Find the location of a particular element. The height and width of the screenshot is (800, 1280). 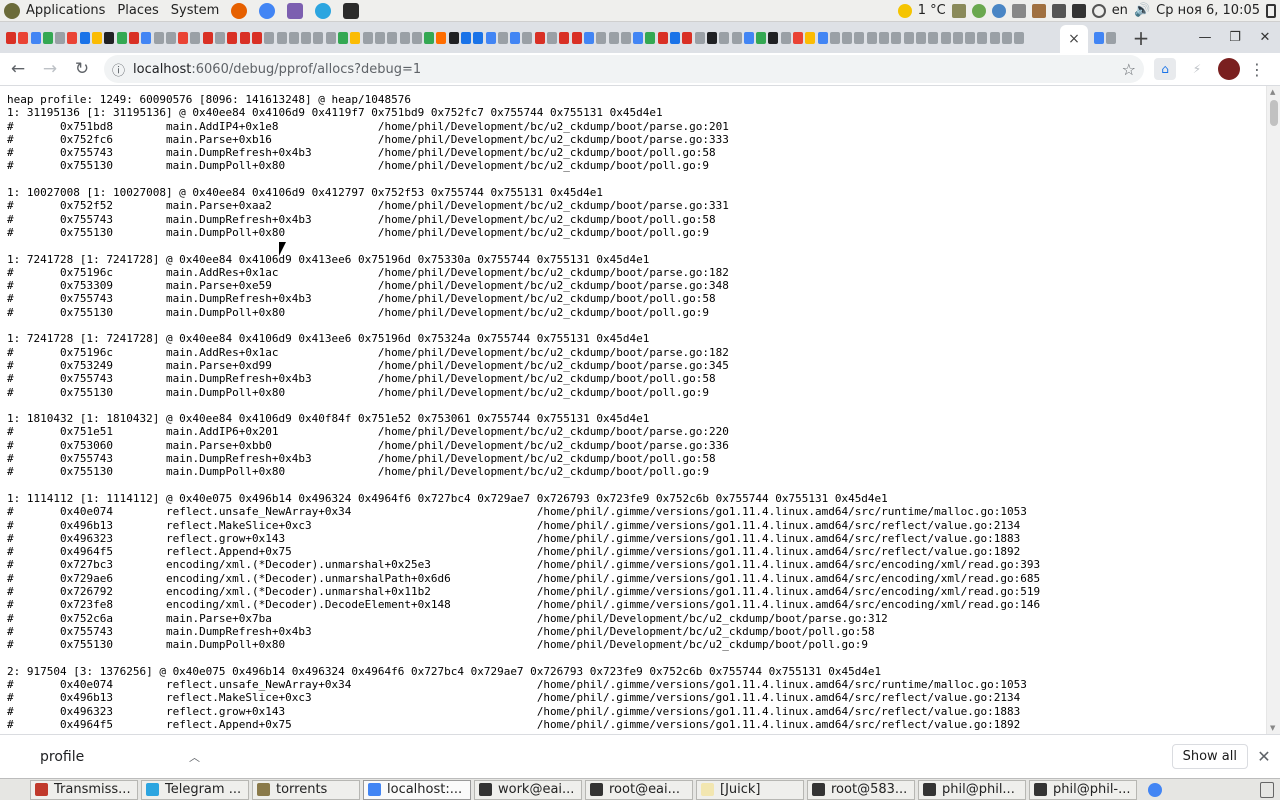

tray-icon-chat is located at coordinates (978, 10).